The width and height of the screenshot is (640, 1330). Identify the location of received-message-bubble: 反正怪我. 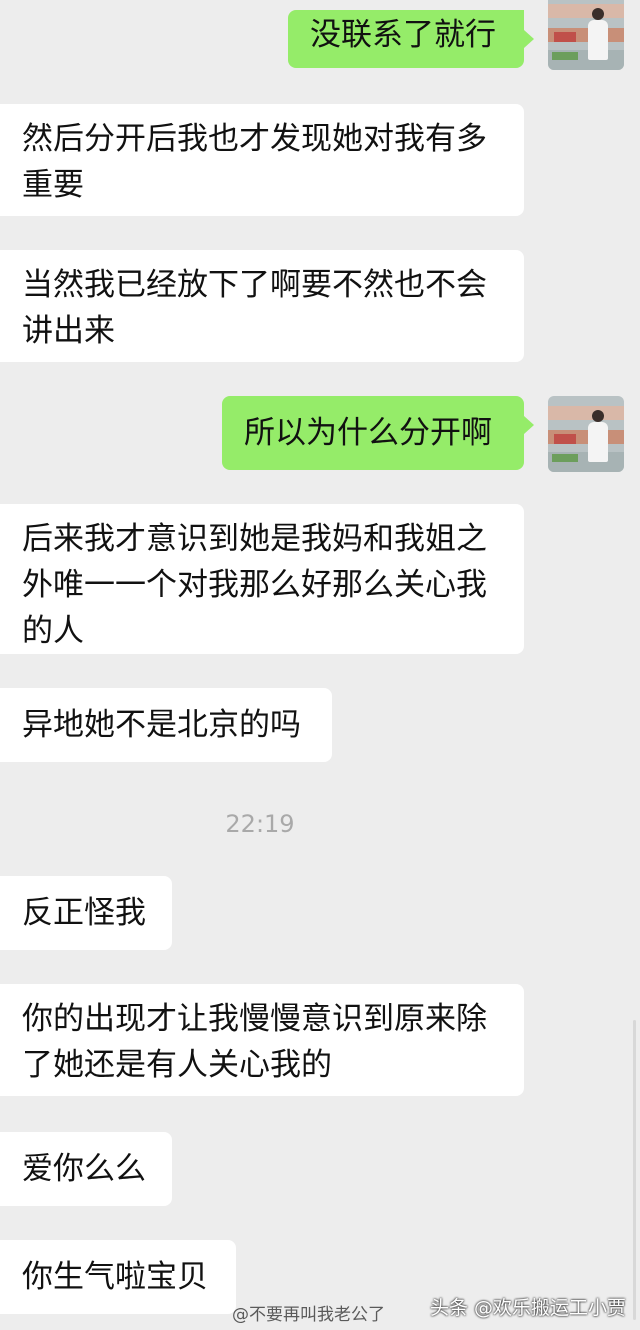
(86, 913).